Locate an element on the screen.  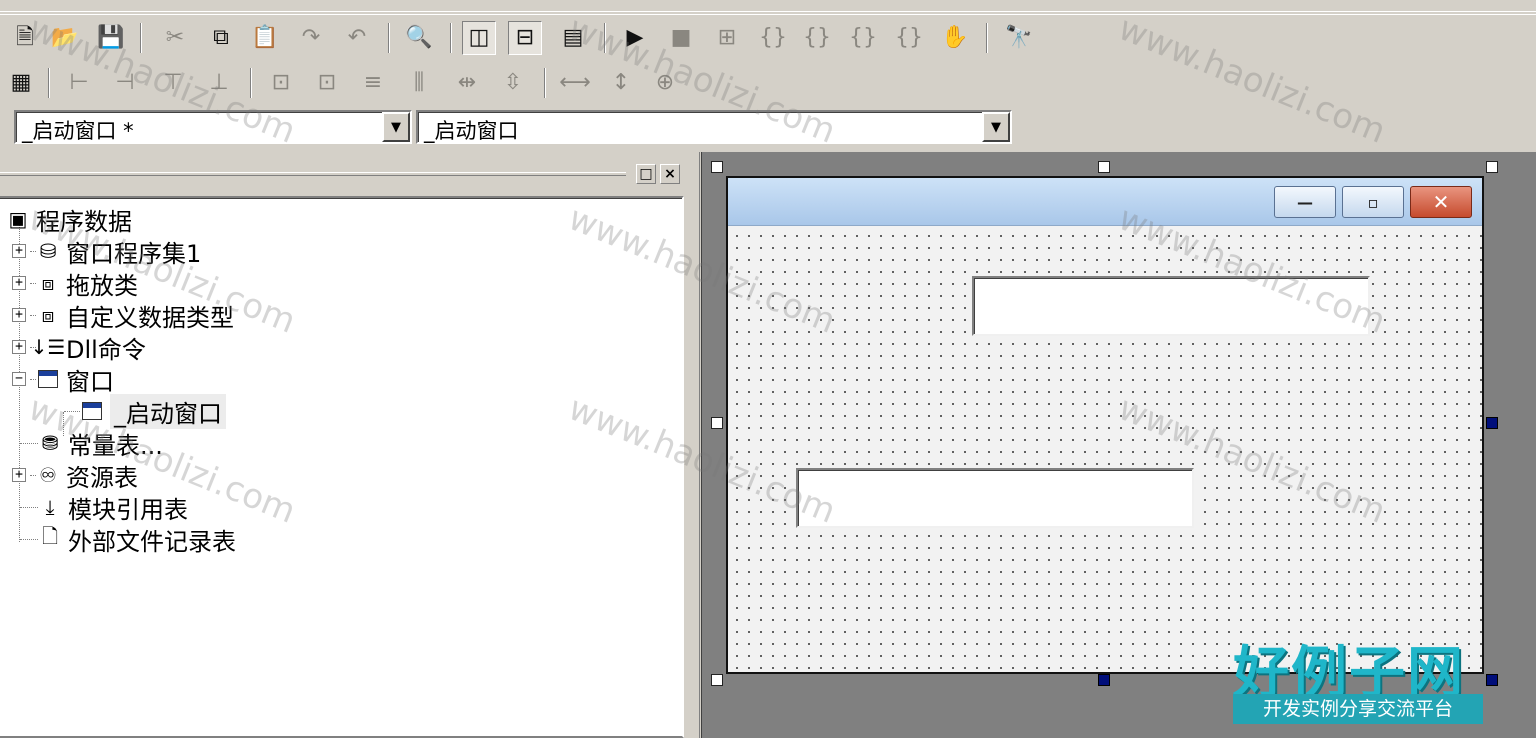
collapse-icon: − is located at coordinates (19, 379).